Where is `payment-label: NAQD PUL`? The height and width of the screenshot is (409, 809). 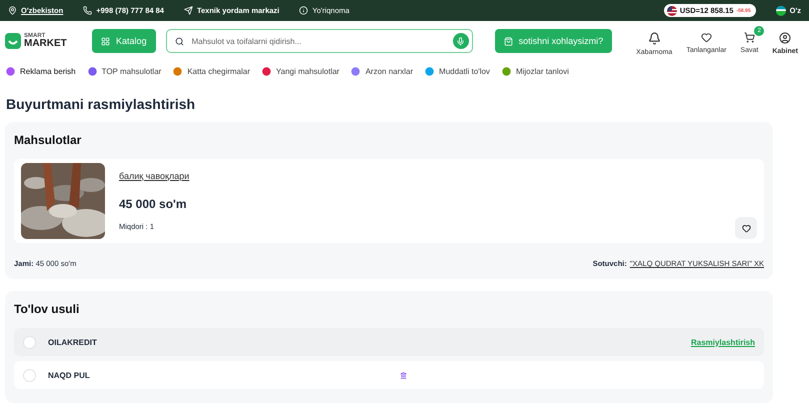
payment-label: NAQD PUL is located at coordinates (69, 375).